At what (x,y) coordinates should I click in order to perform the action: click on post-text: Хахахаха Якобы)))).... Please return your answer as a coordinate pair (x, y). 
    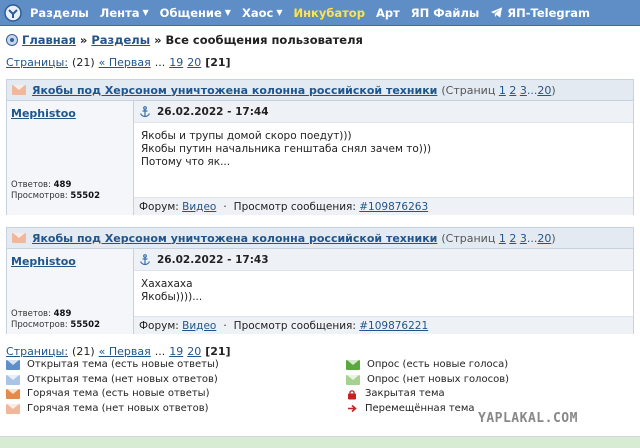
    Looking at the image, I should click on (383, 287).